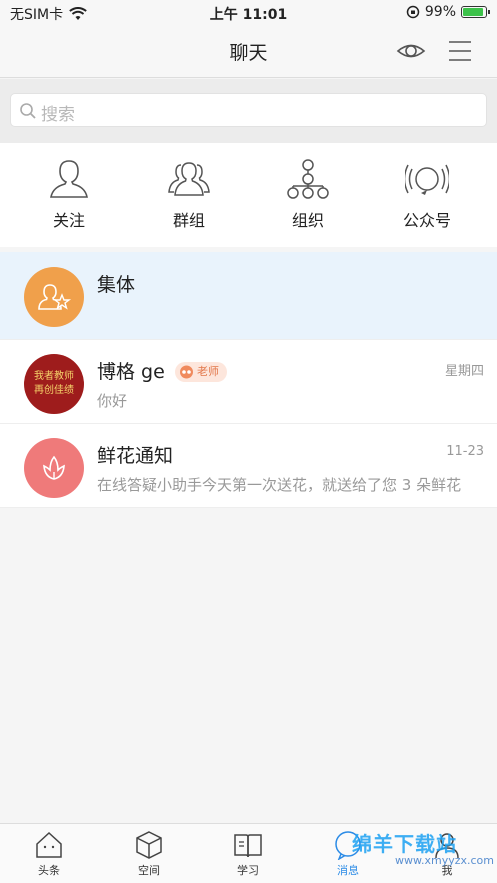  I want to click on search-section: 搜索, so click(248, 111).